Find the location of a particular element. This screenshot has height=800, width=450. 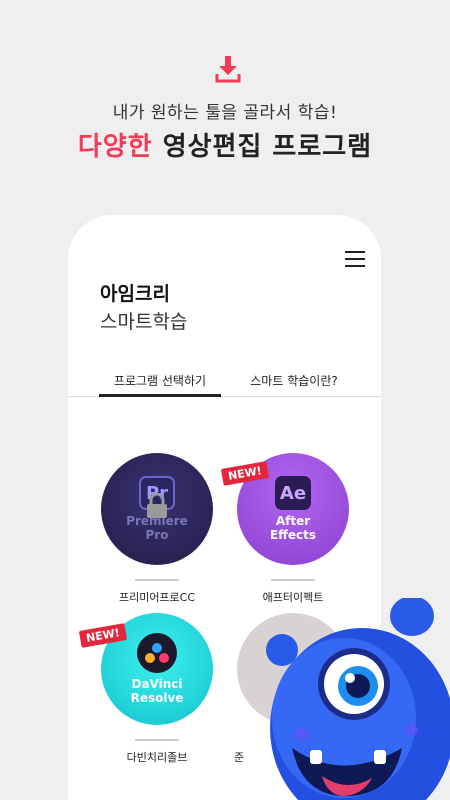

program-item-davinci: DaVinci Resolve NEW! 다빈치리졸브 is located at coordinates (155, 689).